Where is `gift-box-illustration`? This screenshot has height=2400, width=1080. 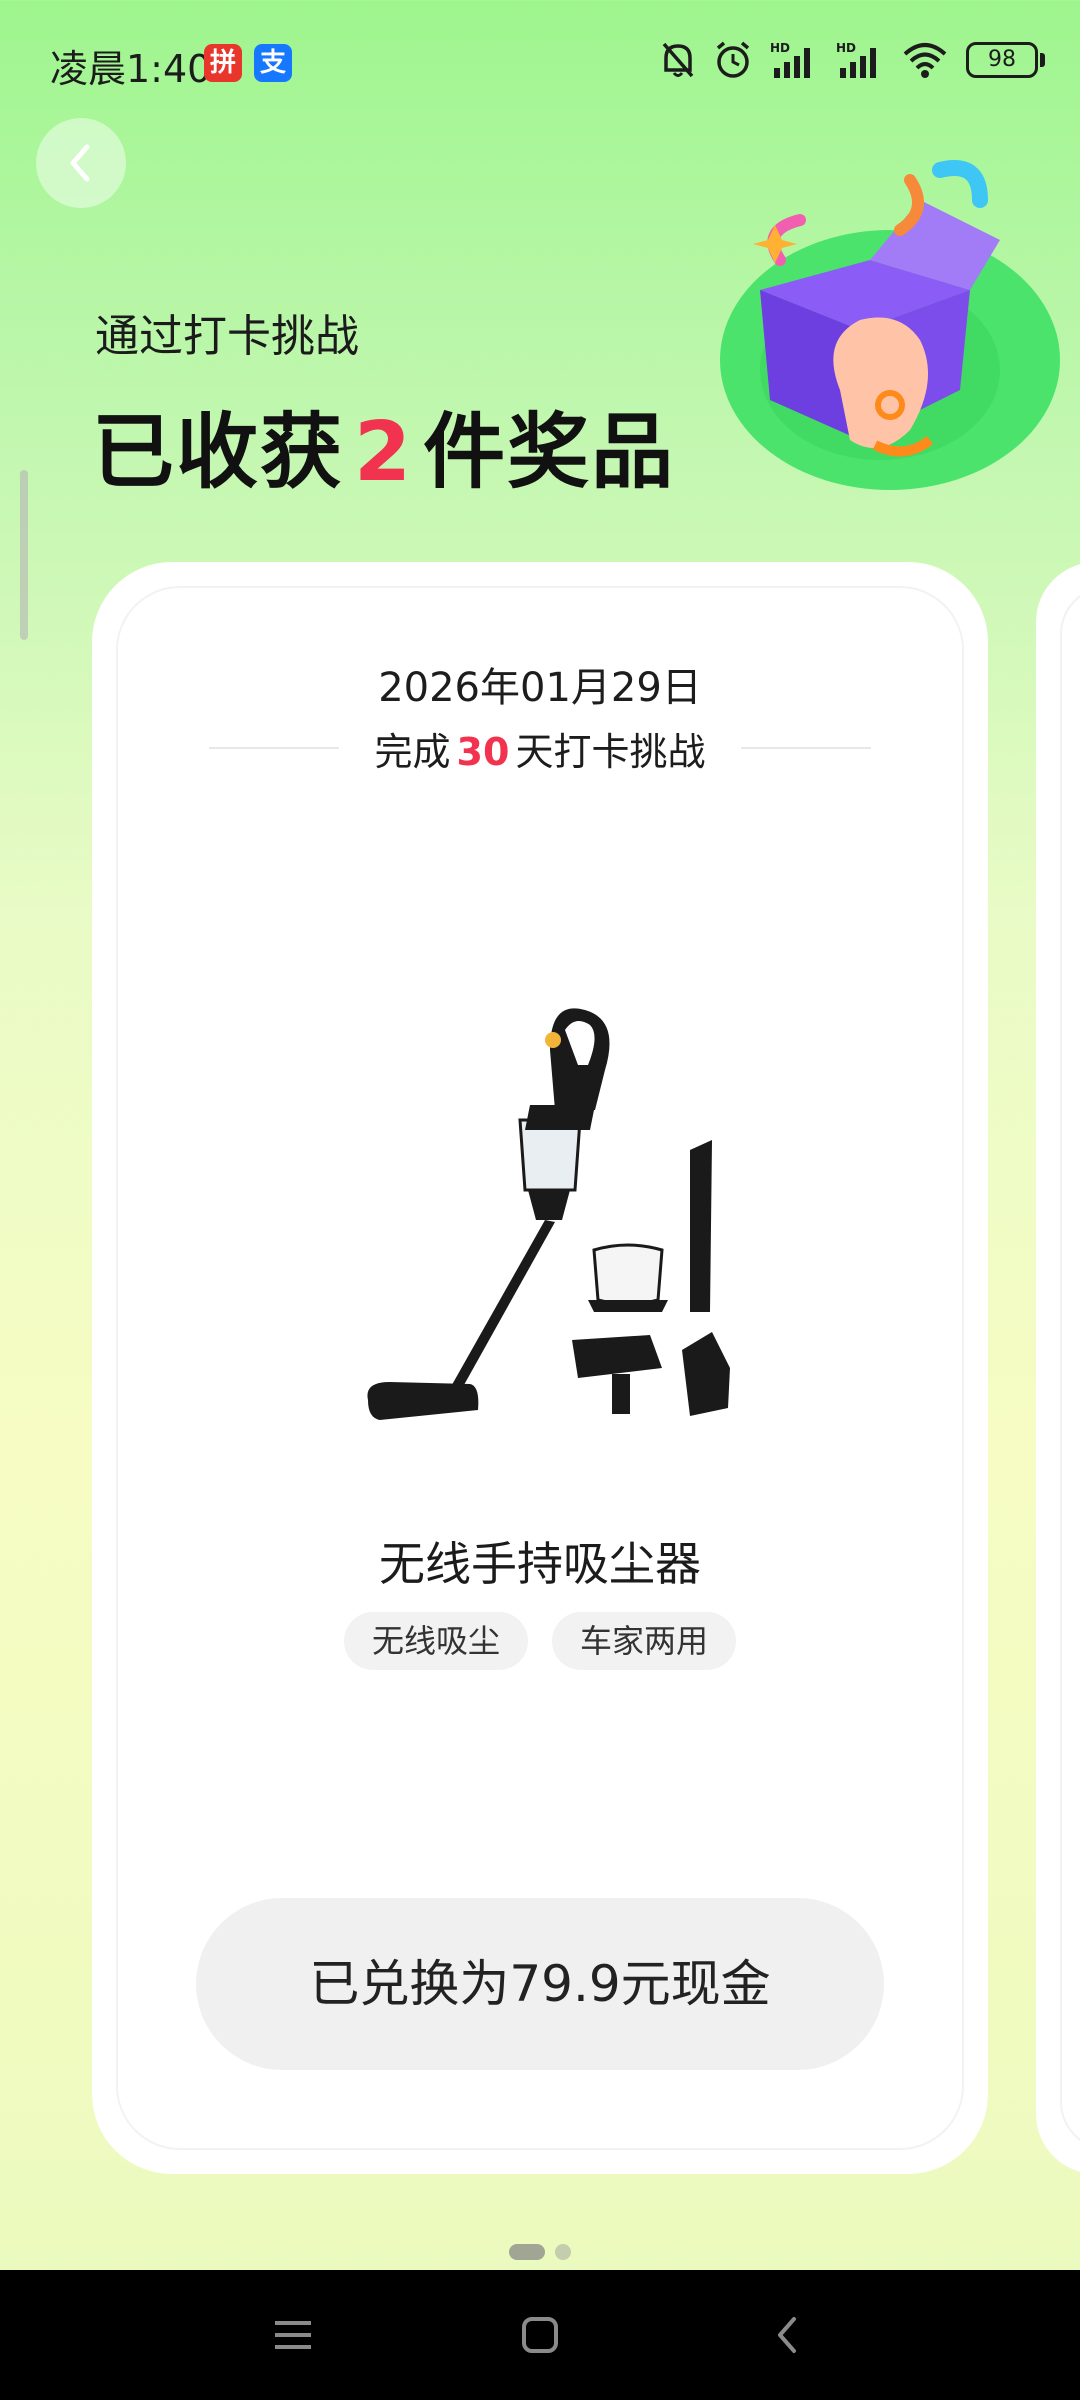
gift-box-illustration is located at coordinates (890, 325).